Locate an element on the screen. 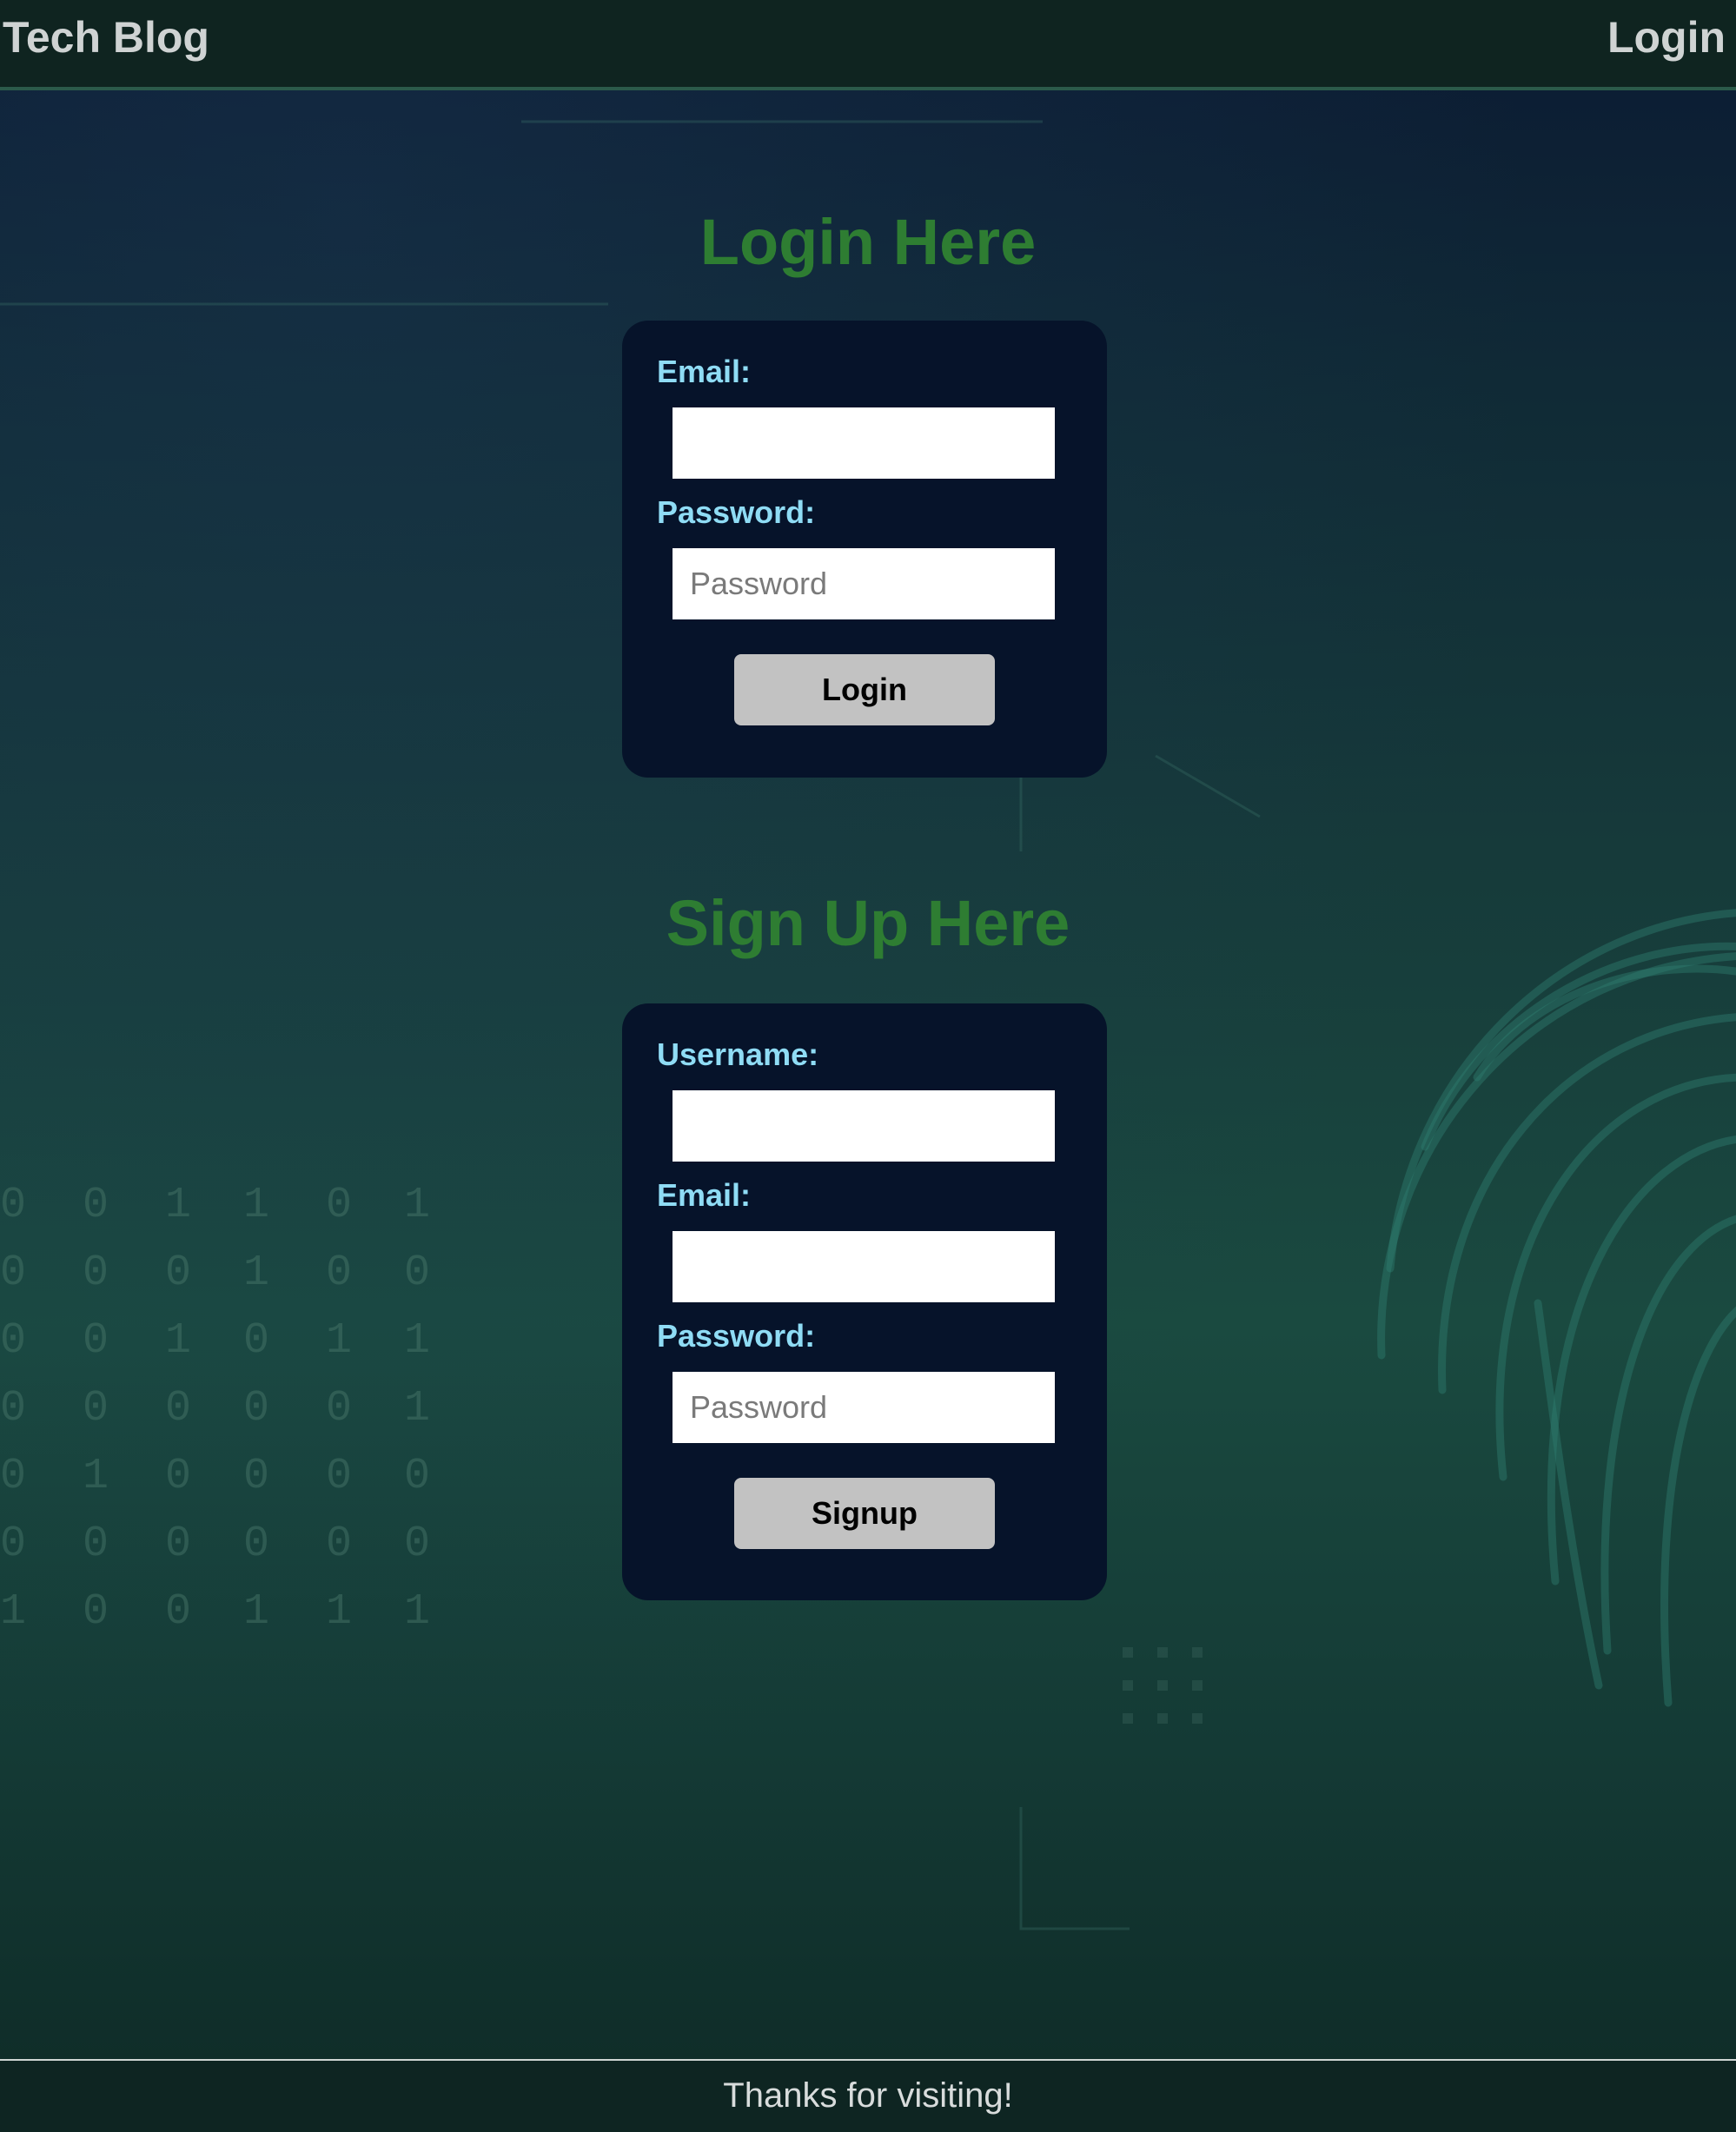 Image resolution: width=1736 pixels, height=2132 pixels. page-footer: Thanks for visiting! is located at coordinates (868, 2095).